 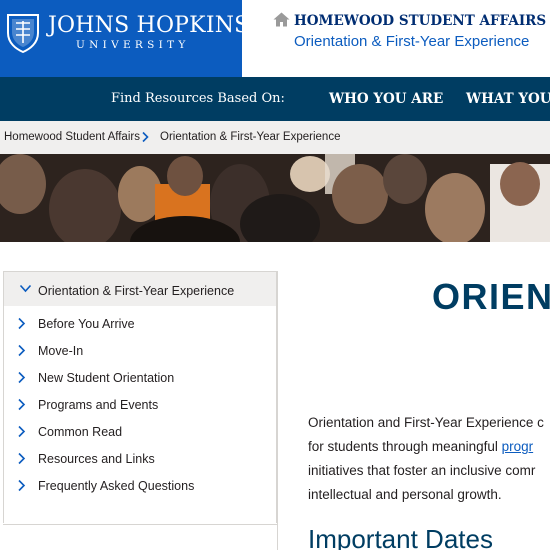 What do you see at coordinates (80, 432) in the screenshot?
I see `sidebar-item-label: Common Read` at bounding box center [80, 432].